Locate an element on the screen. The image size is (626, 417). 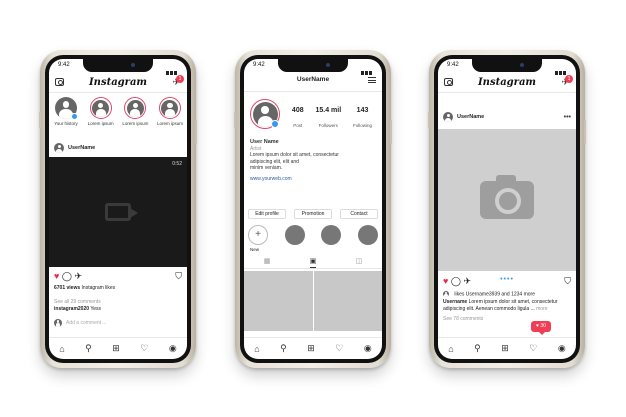
edit-profile-button: Edit profile is located at coordinates (267, 214).